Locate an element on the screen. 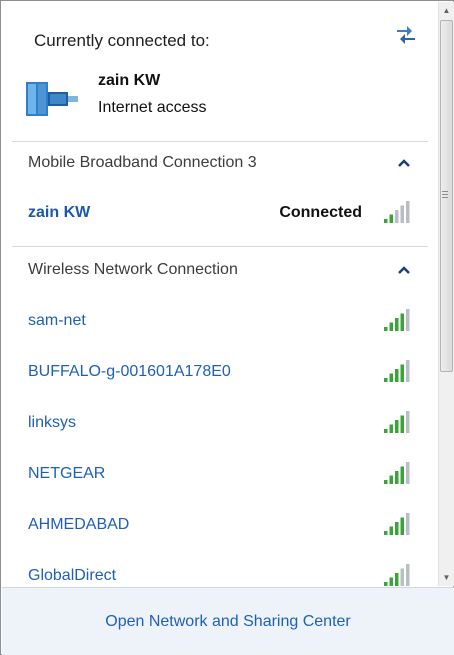  scrollbar-grip-icon is located at coordinates (445, 194).